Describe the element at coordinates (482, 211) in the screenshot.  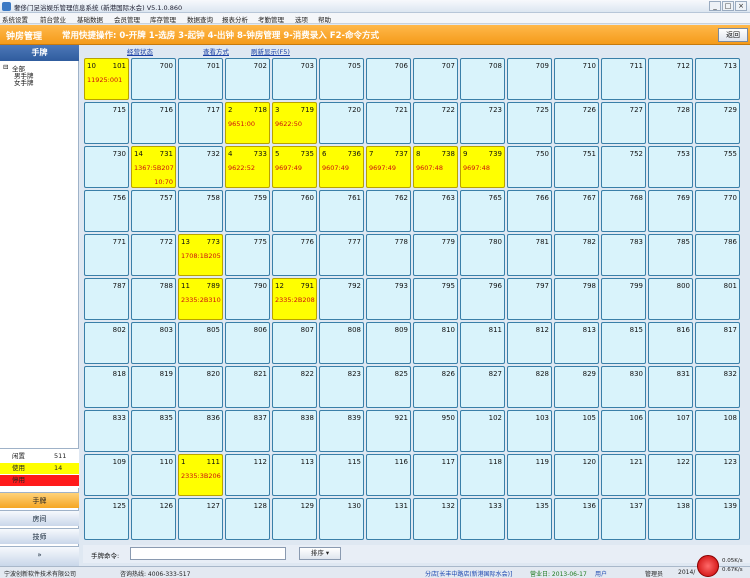
I see `room-cell: 765` at that location.